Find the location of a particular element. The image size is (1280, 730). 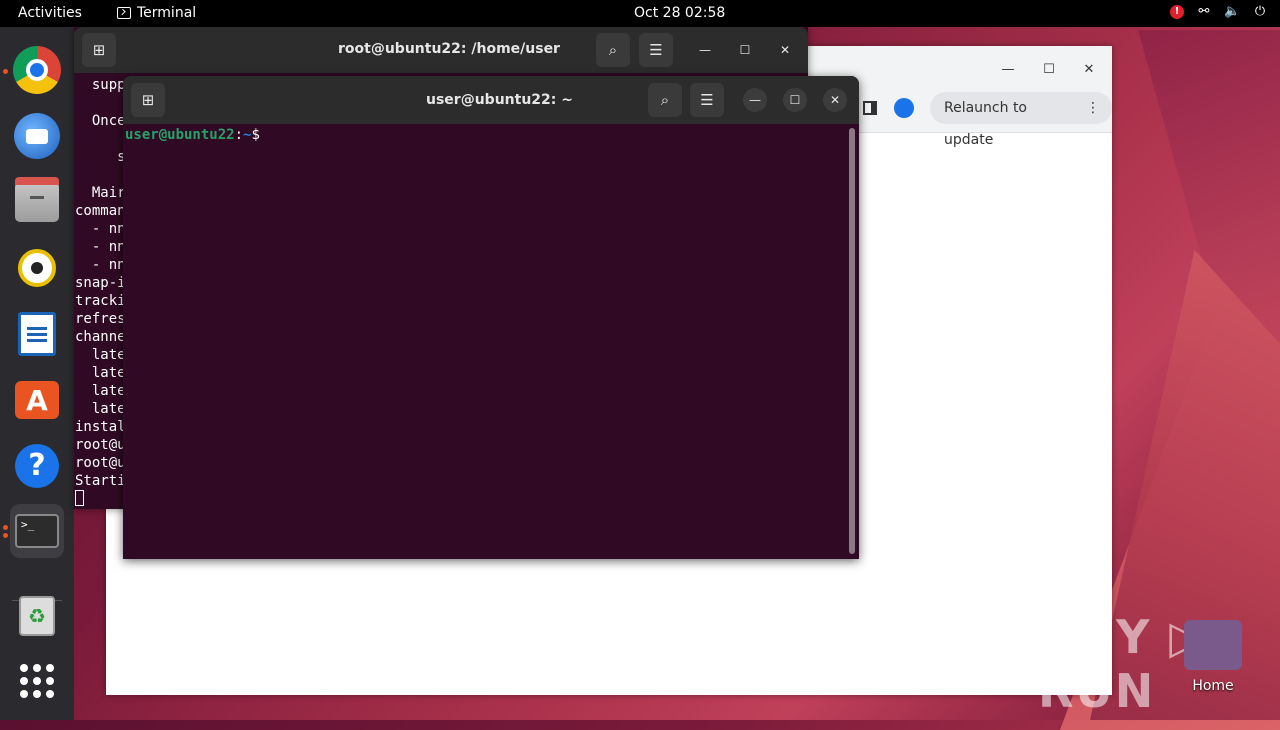

terminal-line: Once is located at coordinates (100, 121).